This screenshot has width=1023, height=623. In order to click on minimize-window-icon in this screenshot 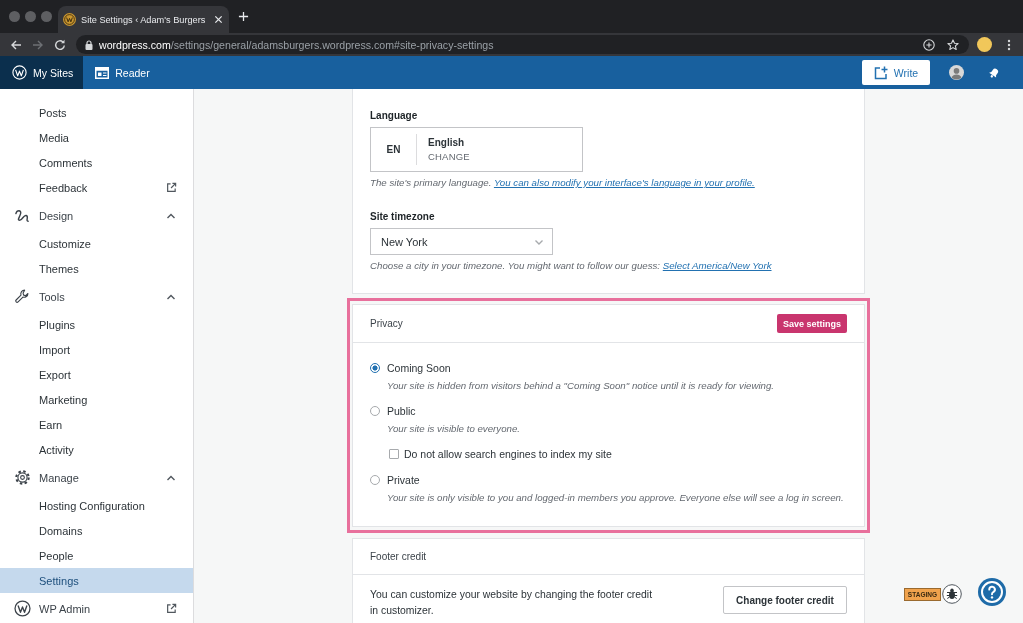, I will do `click(30, 16)`.